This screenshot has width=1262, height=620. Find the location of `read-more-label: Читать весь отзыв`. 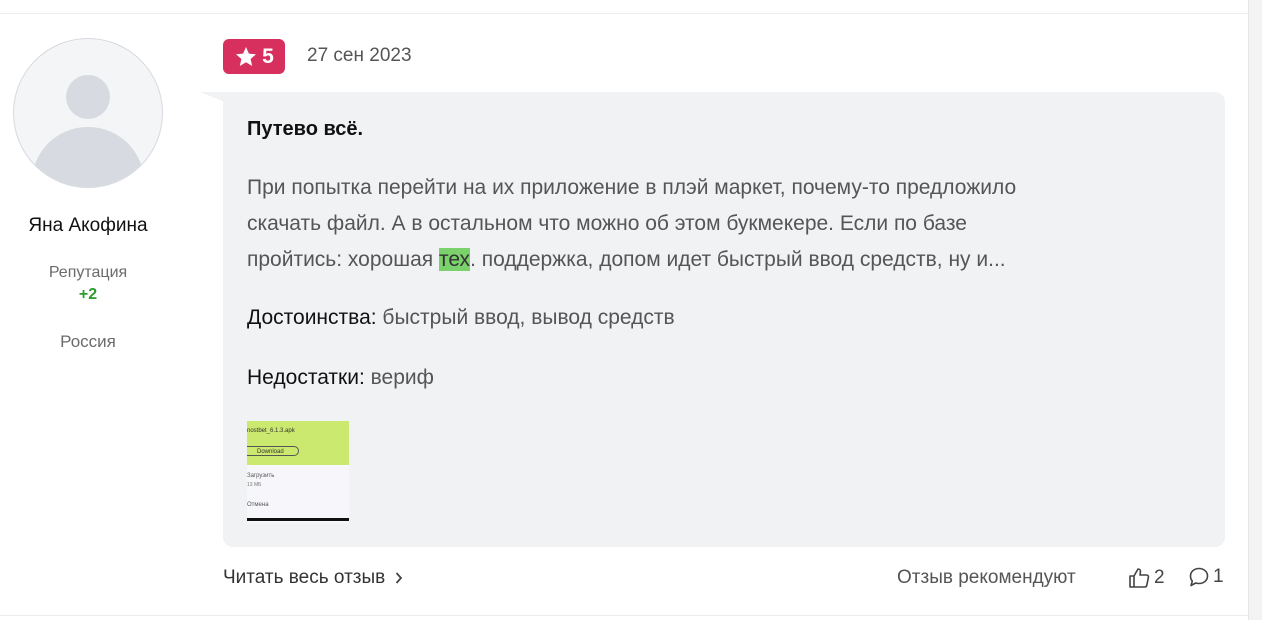

read-more-label: Читать весь отзыв is located at coordinates (304, 577).